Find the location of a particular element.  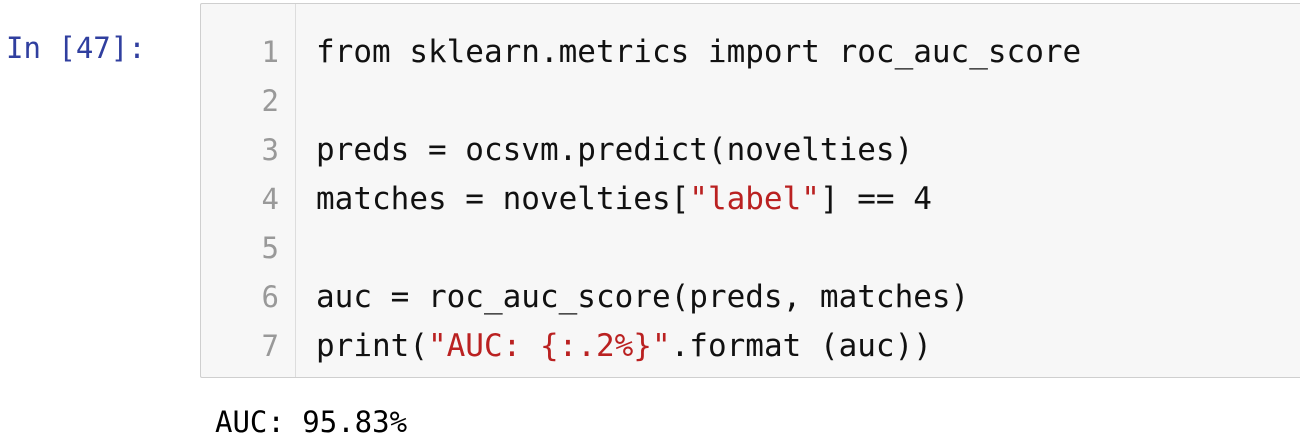

code-line: matches = novelties["label"] == 4 is located at coordinates (698, 199).